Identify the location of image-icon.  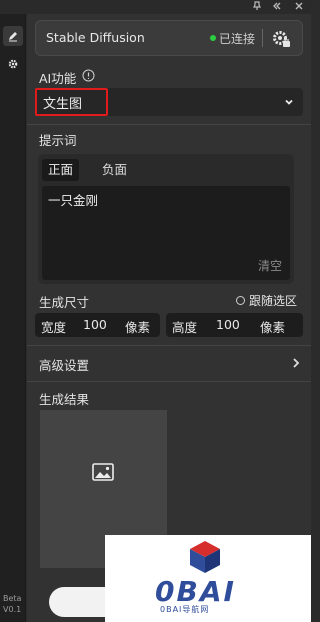
(103, 472).